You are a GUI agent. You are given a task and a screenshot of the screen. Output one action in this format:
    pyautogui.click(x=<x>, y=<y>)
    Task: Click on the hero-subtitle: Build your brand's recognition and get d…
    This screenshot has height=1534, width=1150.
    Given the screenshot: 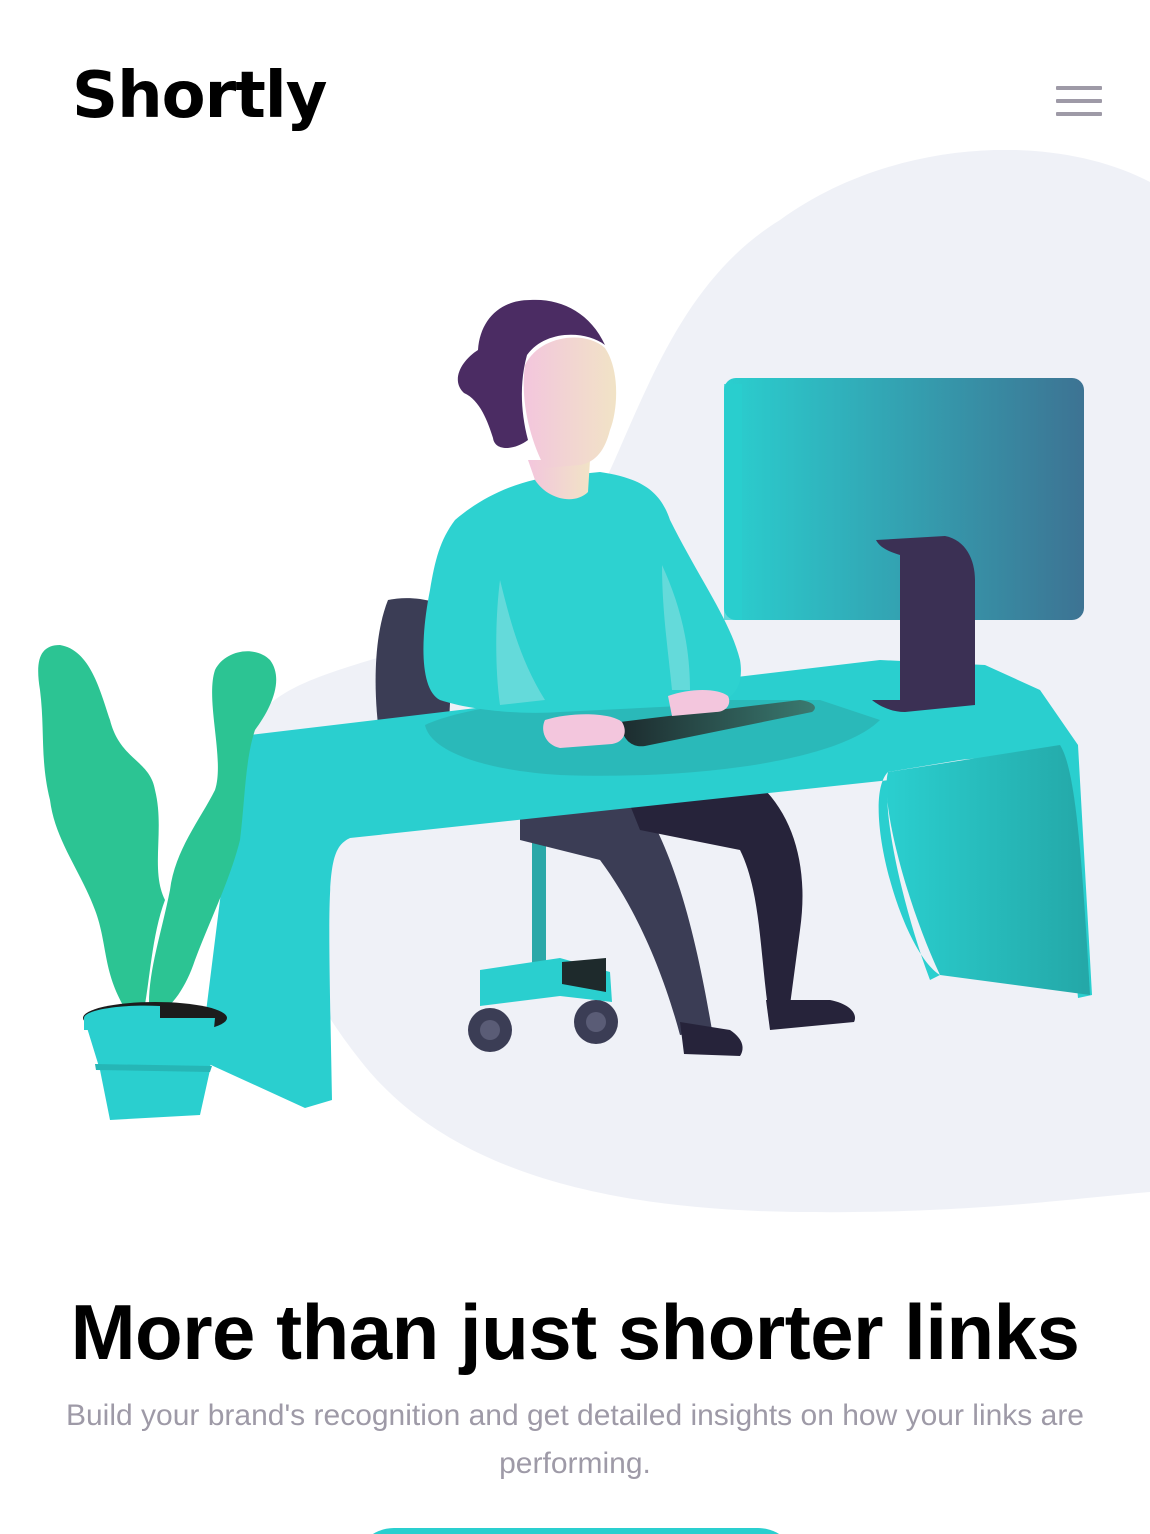 What is the action you would take?
    pyautogui.click(x=574, y=1439)
    